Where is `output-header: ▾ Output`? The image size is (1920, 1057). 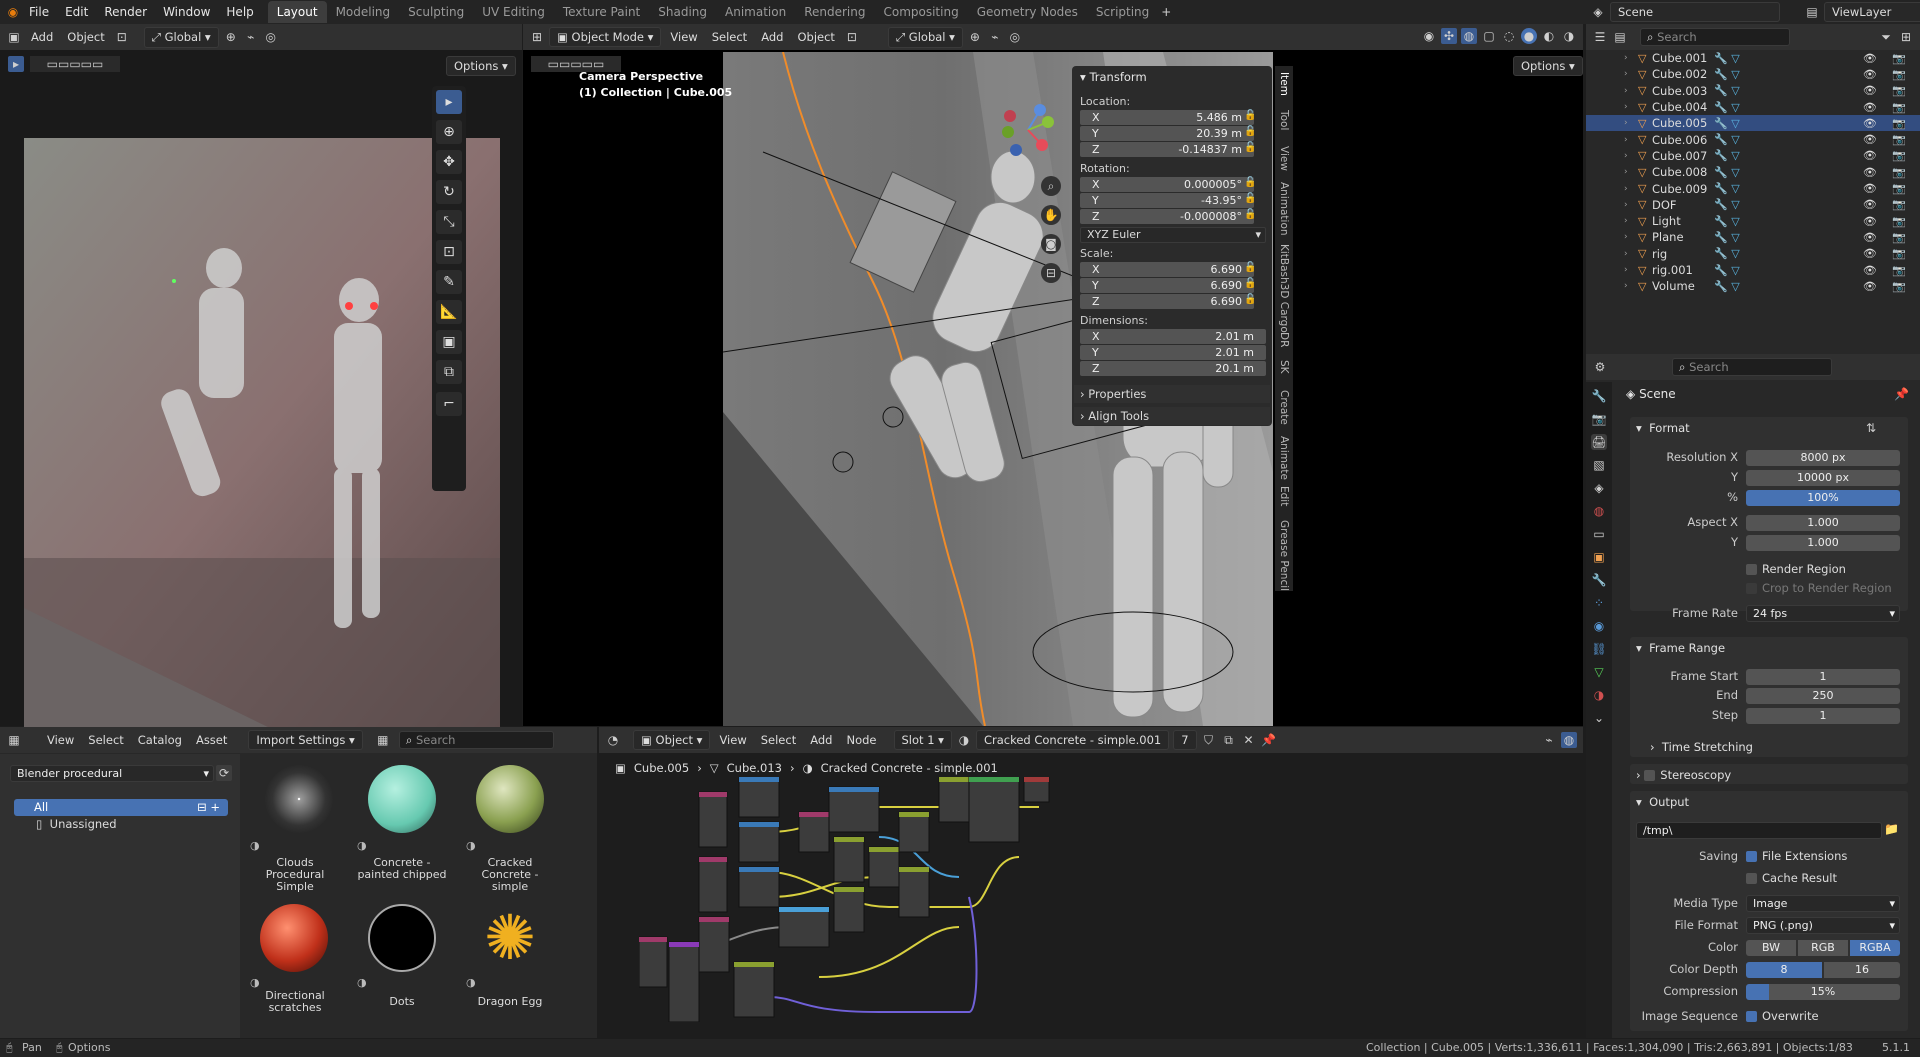 output-header: ▾ Output is located at coordinates (1662, 802).